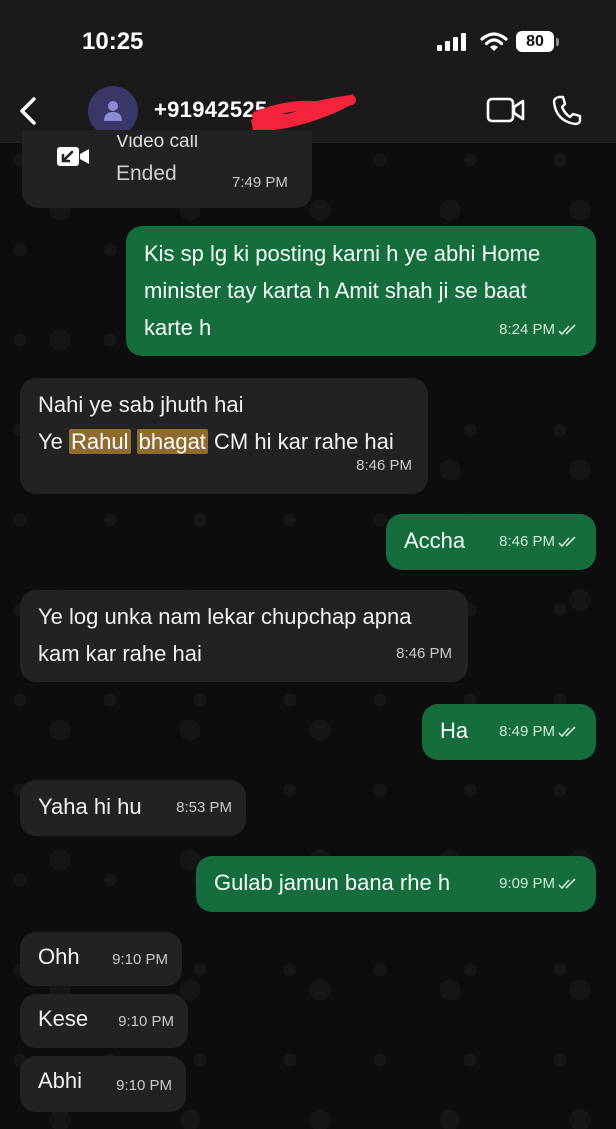 Image resolution: width=616 pixels, height=1129 pixels. What do you see at coordinates (527, 731) in the screenshot?
I see `message-timestamp: 8:49 PM` at bounding box center [527, 731].